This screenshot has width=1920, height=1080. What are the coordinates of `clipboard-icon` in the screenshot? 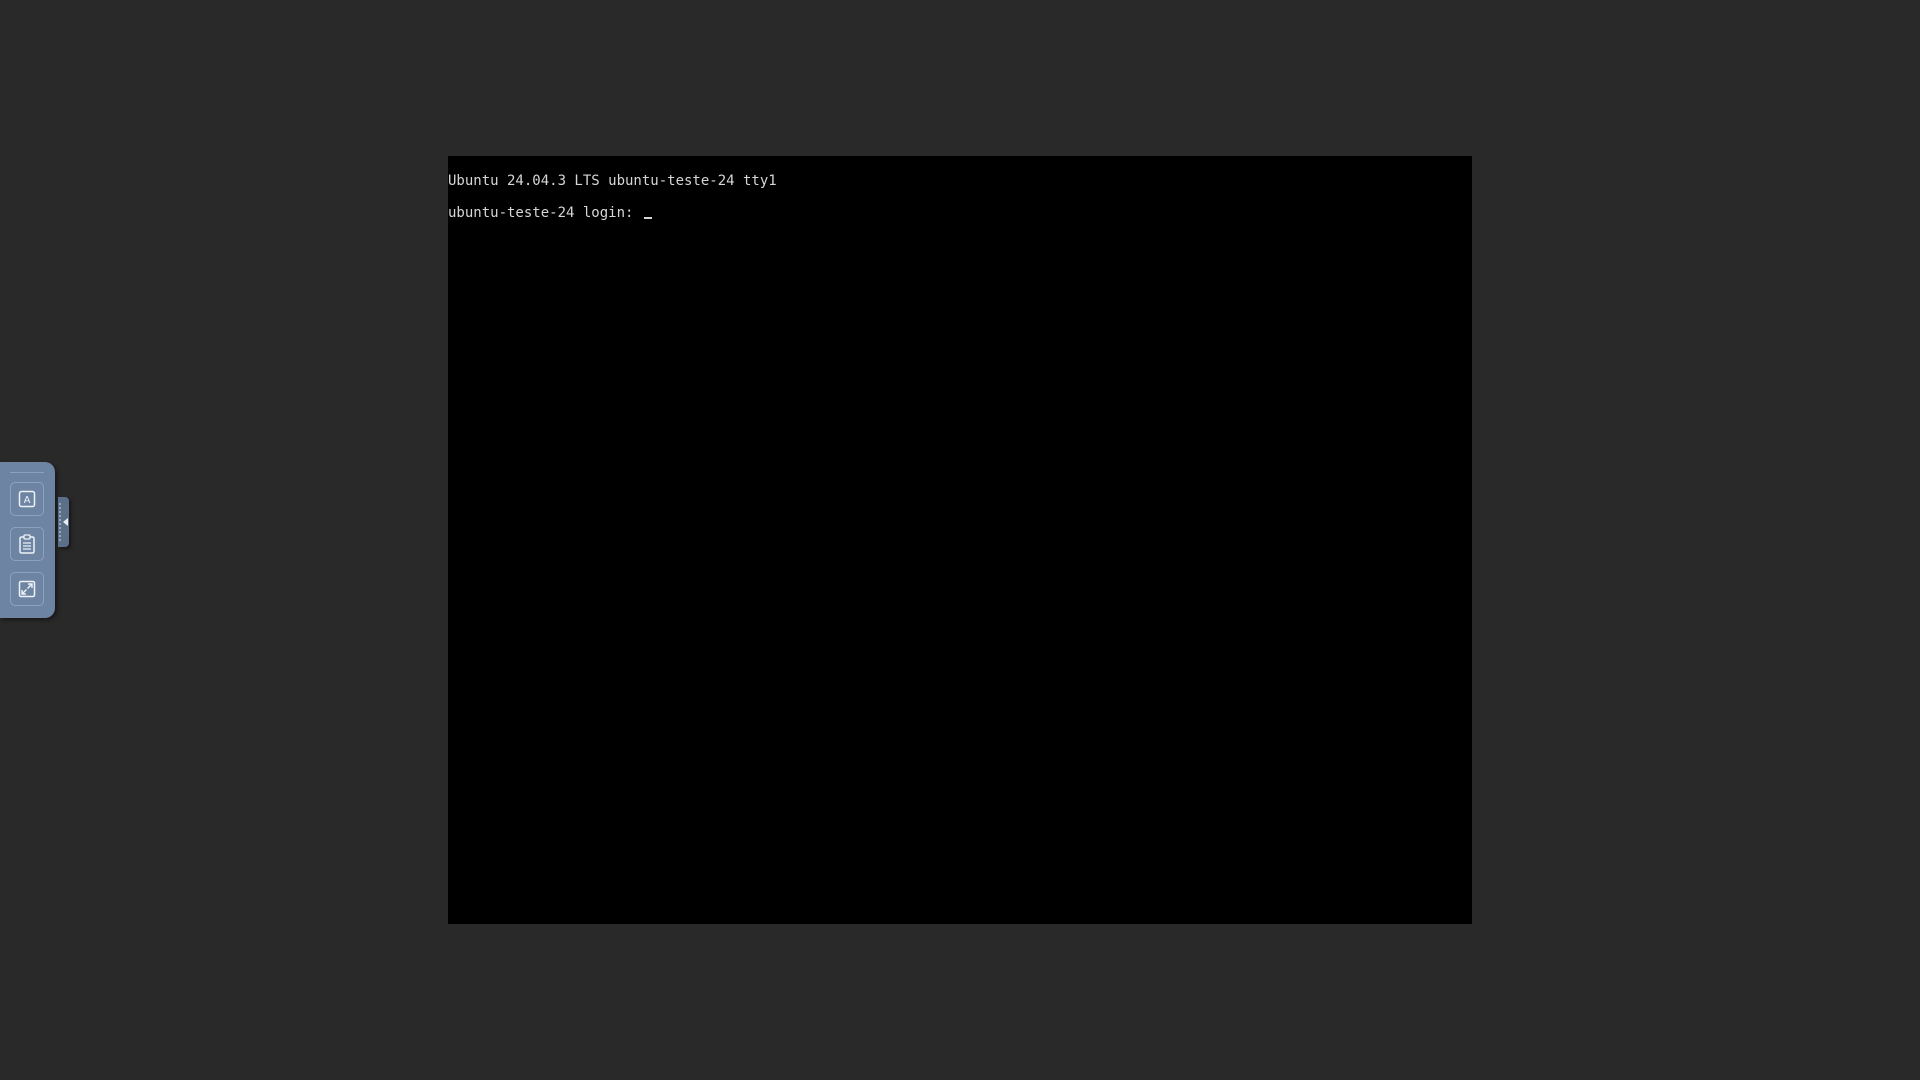 It's located at (27, 544).